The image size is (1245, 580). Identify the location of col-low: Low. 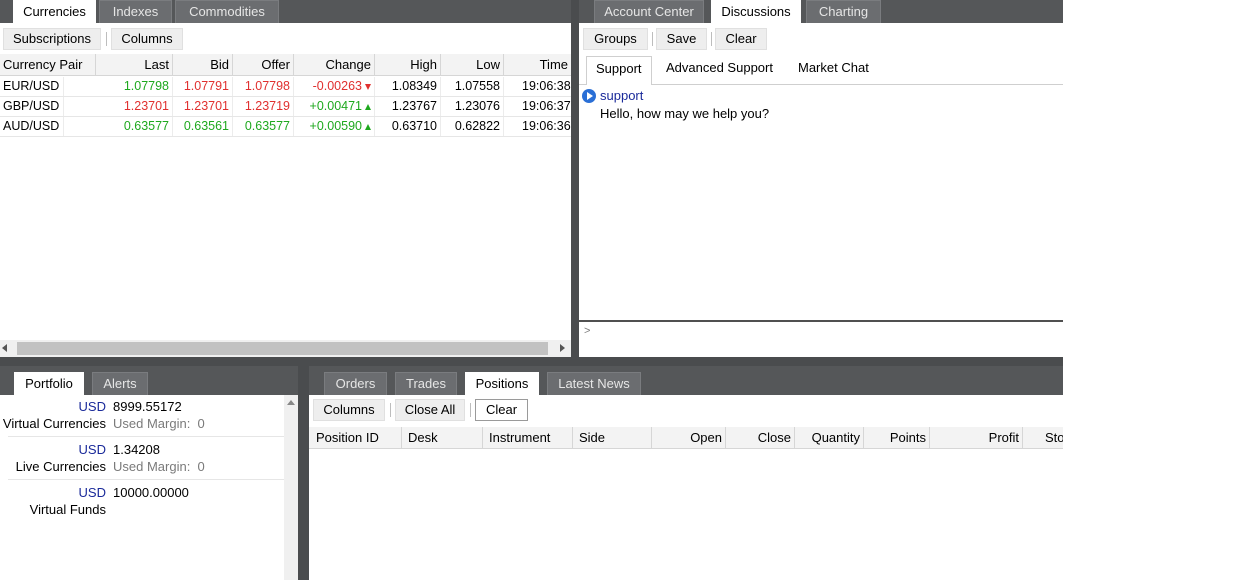
(472, 65).